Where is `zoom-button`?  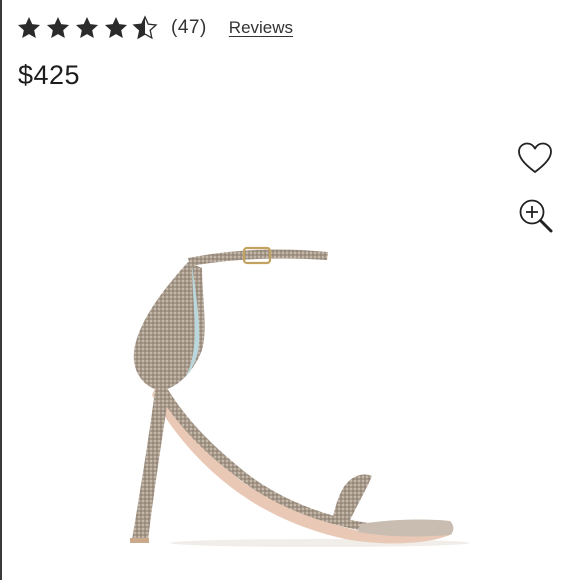 zoom-button is located at coordinates (536, 216).